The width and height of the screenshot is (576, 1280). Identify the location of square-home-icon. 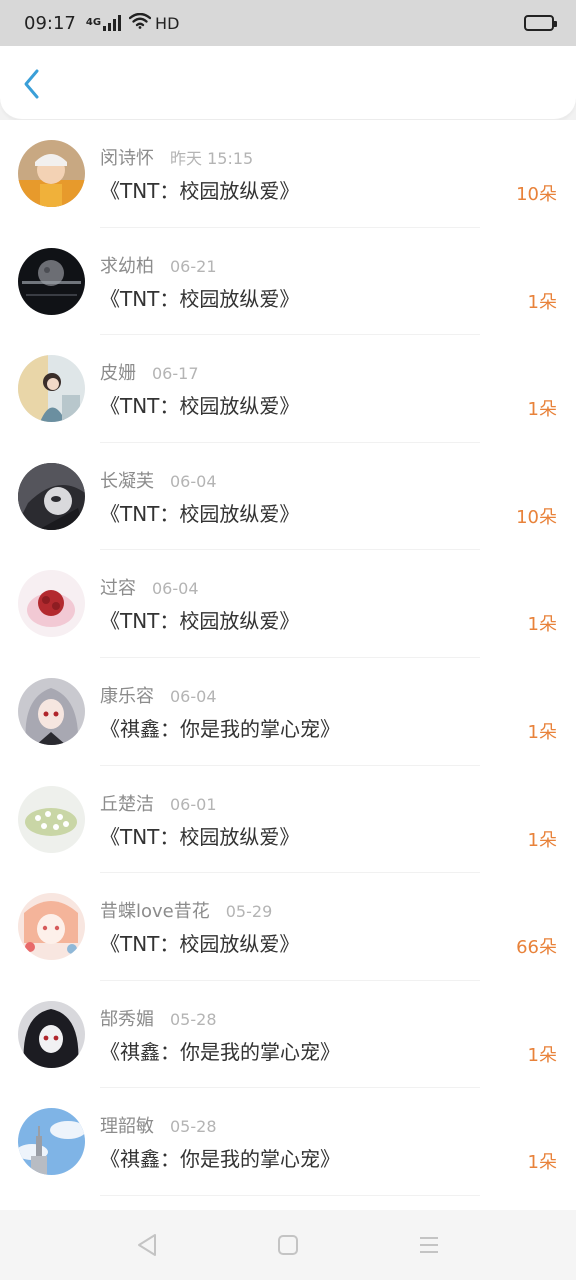
(288, 1245).